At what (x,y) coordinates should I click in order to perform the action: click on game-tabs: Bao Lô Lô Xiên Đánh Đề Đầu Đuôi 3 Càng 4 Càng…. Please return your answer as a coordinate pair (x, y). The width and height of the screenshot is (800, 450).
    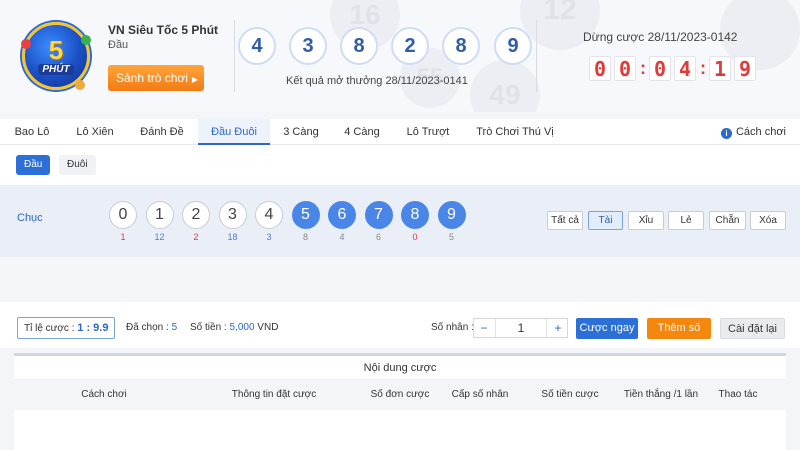
    Looking at the image, I should click on (400, 132).